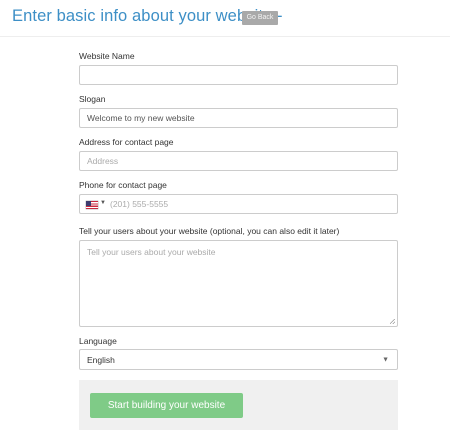  What do you see at coordinates (103, 203) in the screenshot?
I see `country-dropdown-caret-icon: ▼` at bounding box center [103, 203].